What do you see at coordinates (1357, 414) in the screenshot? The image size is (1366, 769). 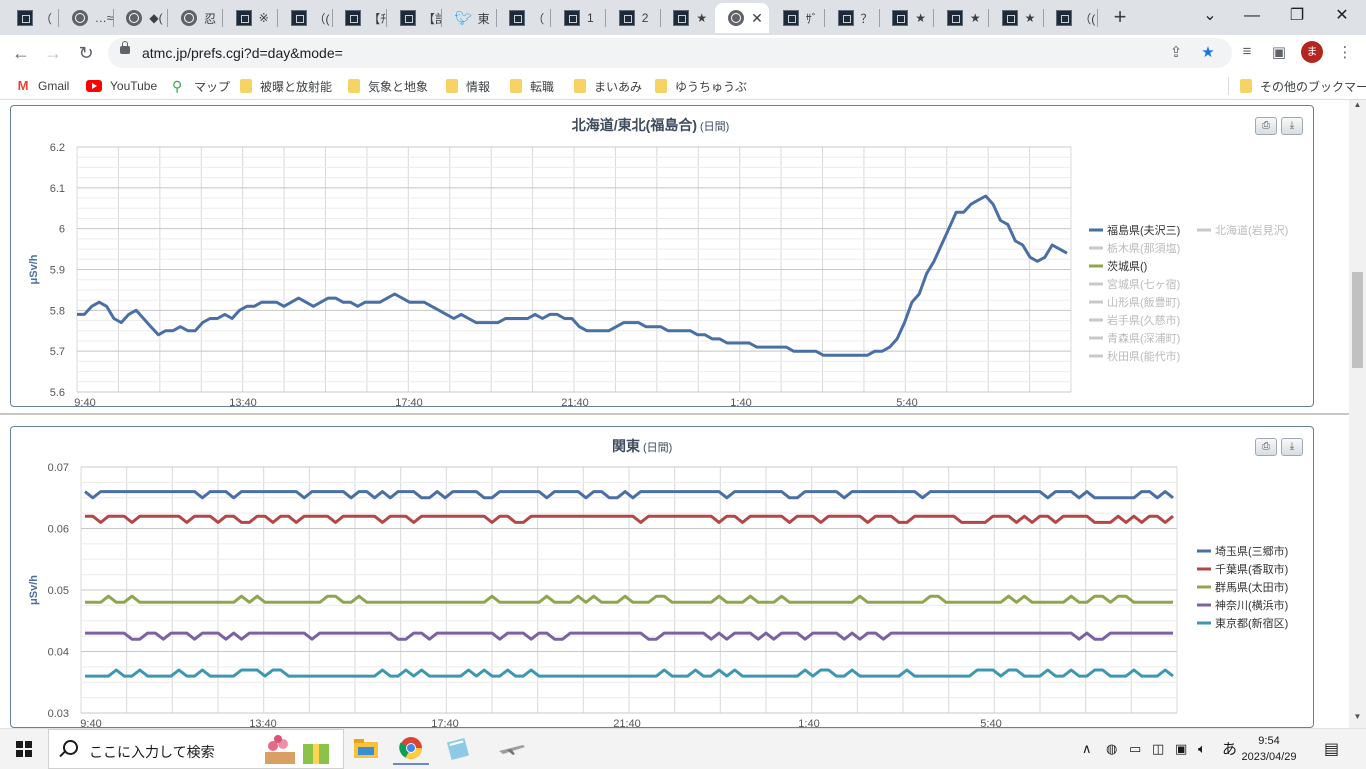 I see `page-scrollbar: ▲ ▼` at bounding box center [1357, 414].